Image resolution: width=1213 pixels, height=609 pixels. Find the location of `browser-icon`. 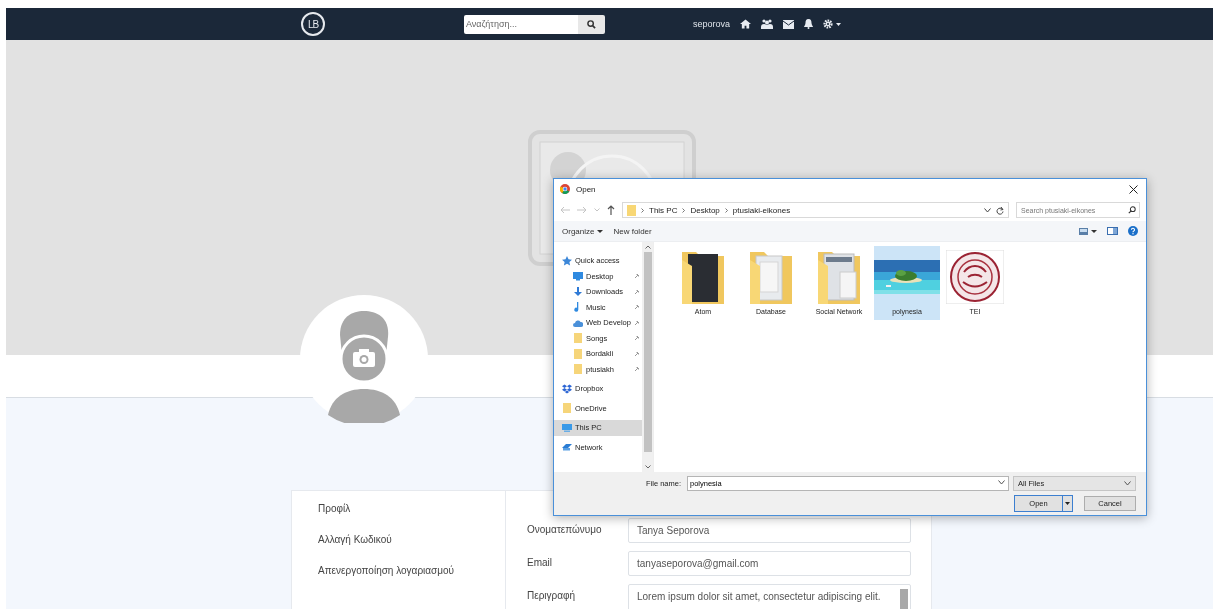

browser-icon is located at coordinates (565, 189).